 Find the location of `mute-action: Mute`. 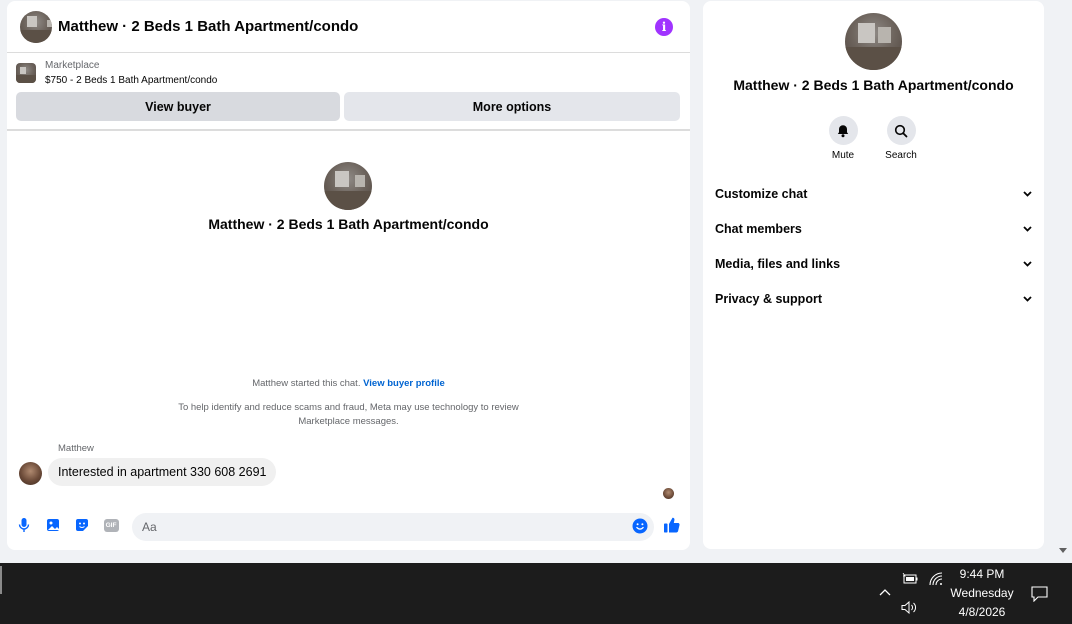

mute-action: Mute is located at coordinates (843, 138).